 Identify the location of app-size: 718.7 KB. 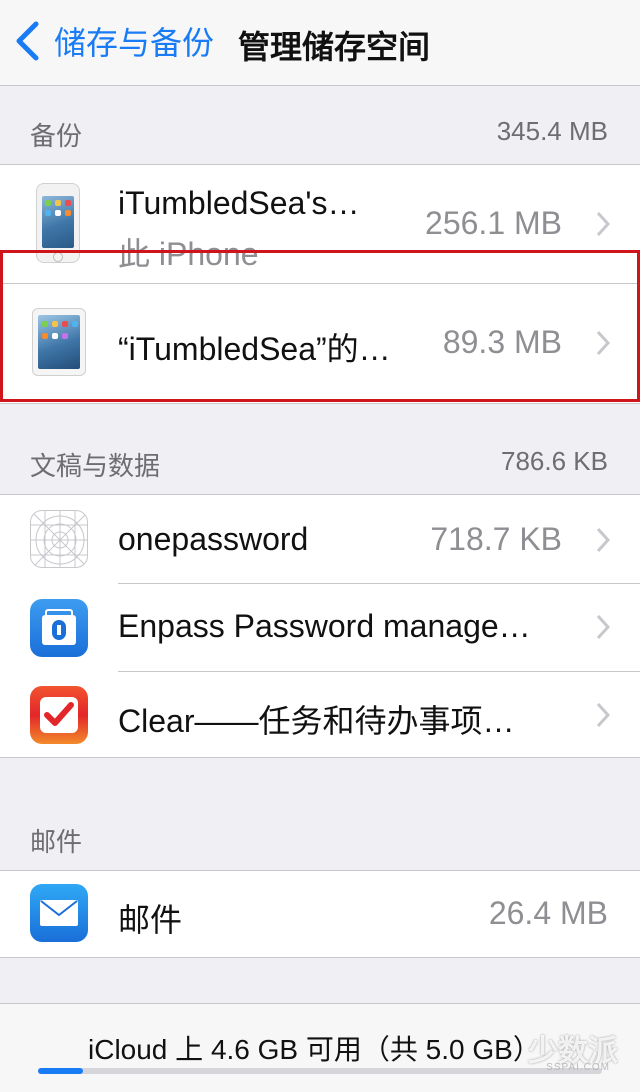
(496, 539).